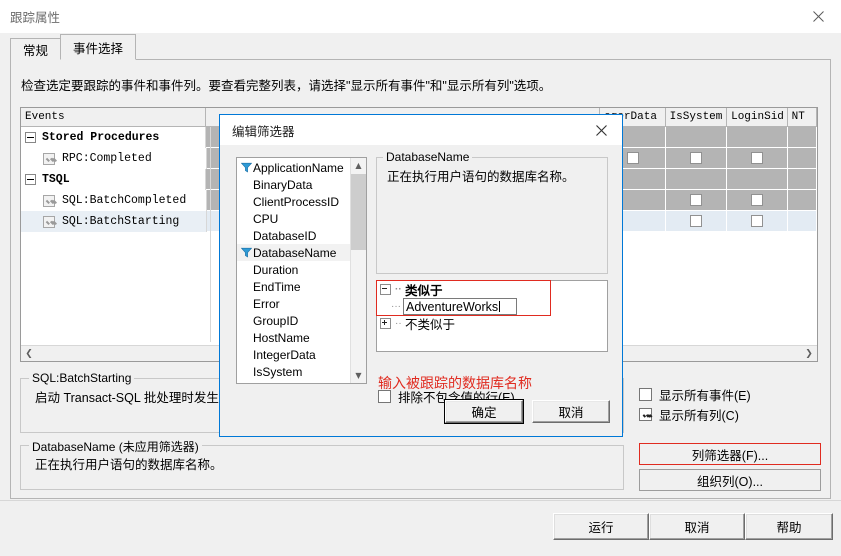 The image size is (841, 556). Describe the element at coordinates (802, 117) in the screenshot. I see `grid-header-nt: NT` at that location.